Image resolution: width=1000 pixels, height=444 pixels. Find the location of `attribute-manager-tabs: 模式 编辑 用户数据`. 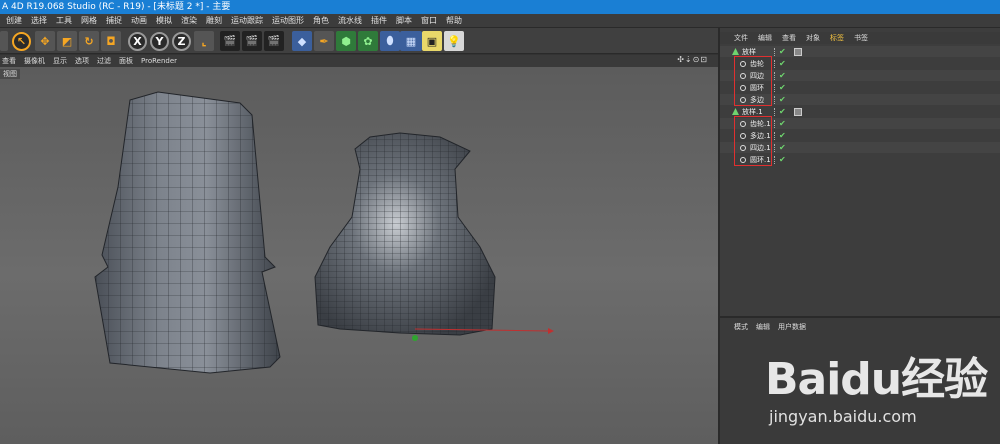

attribute-manager-tabs: 模式 编辑 用户数据 is located at coordinates (767, 327).